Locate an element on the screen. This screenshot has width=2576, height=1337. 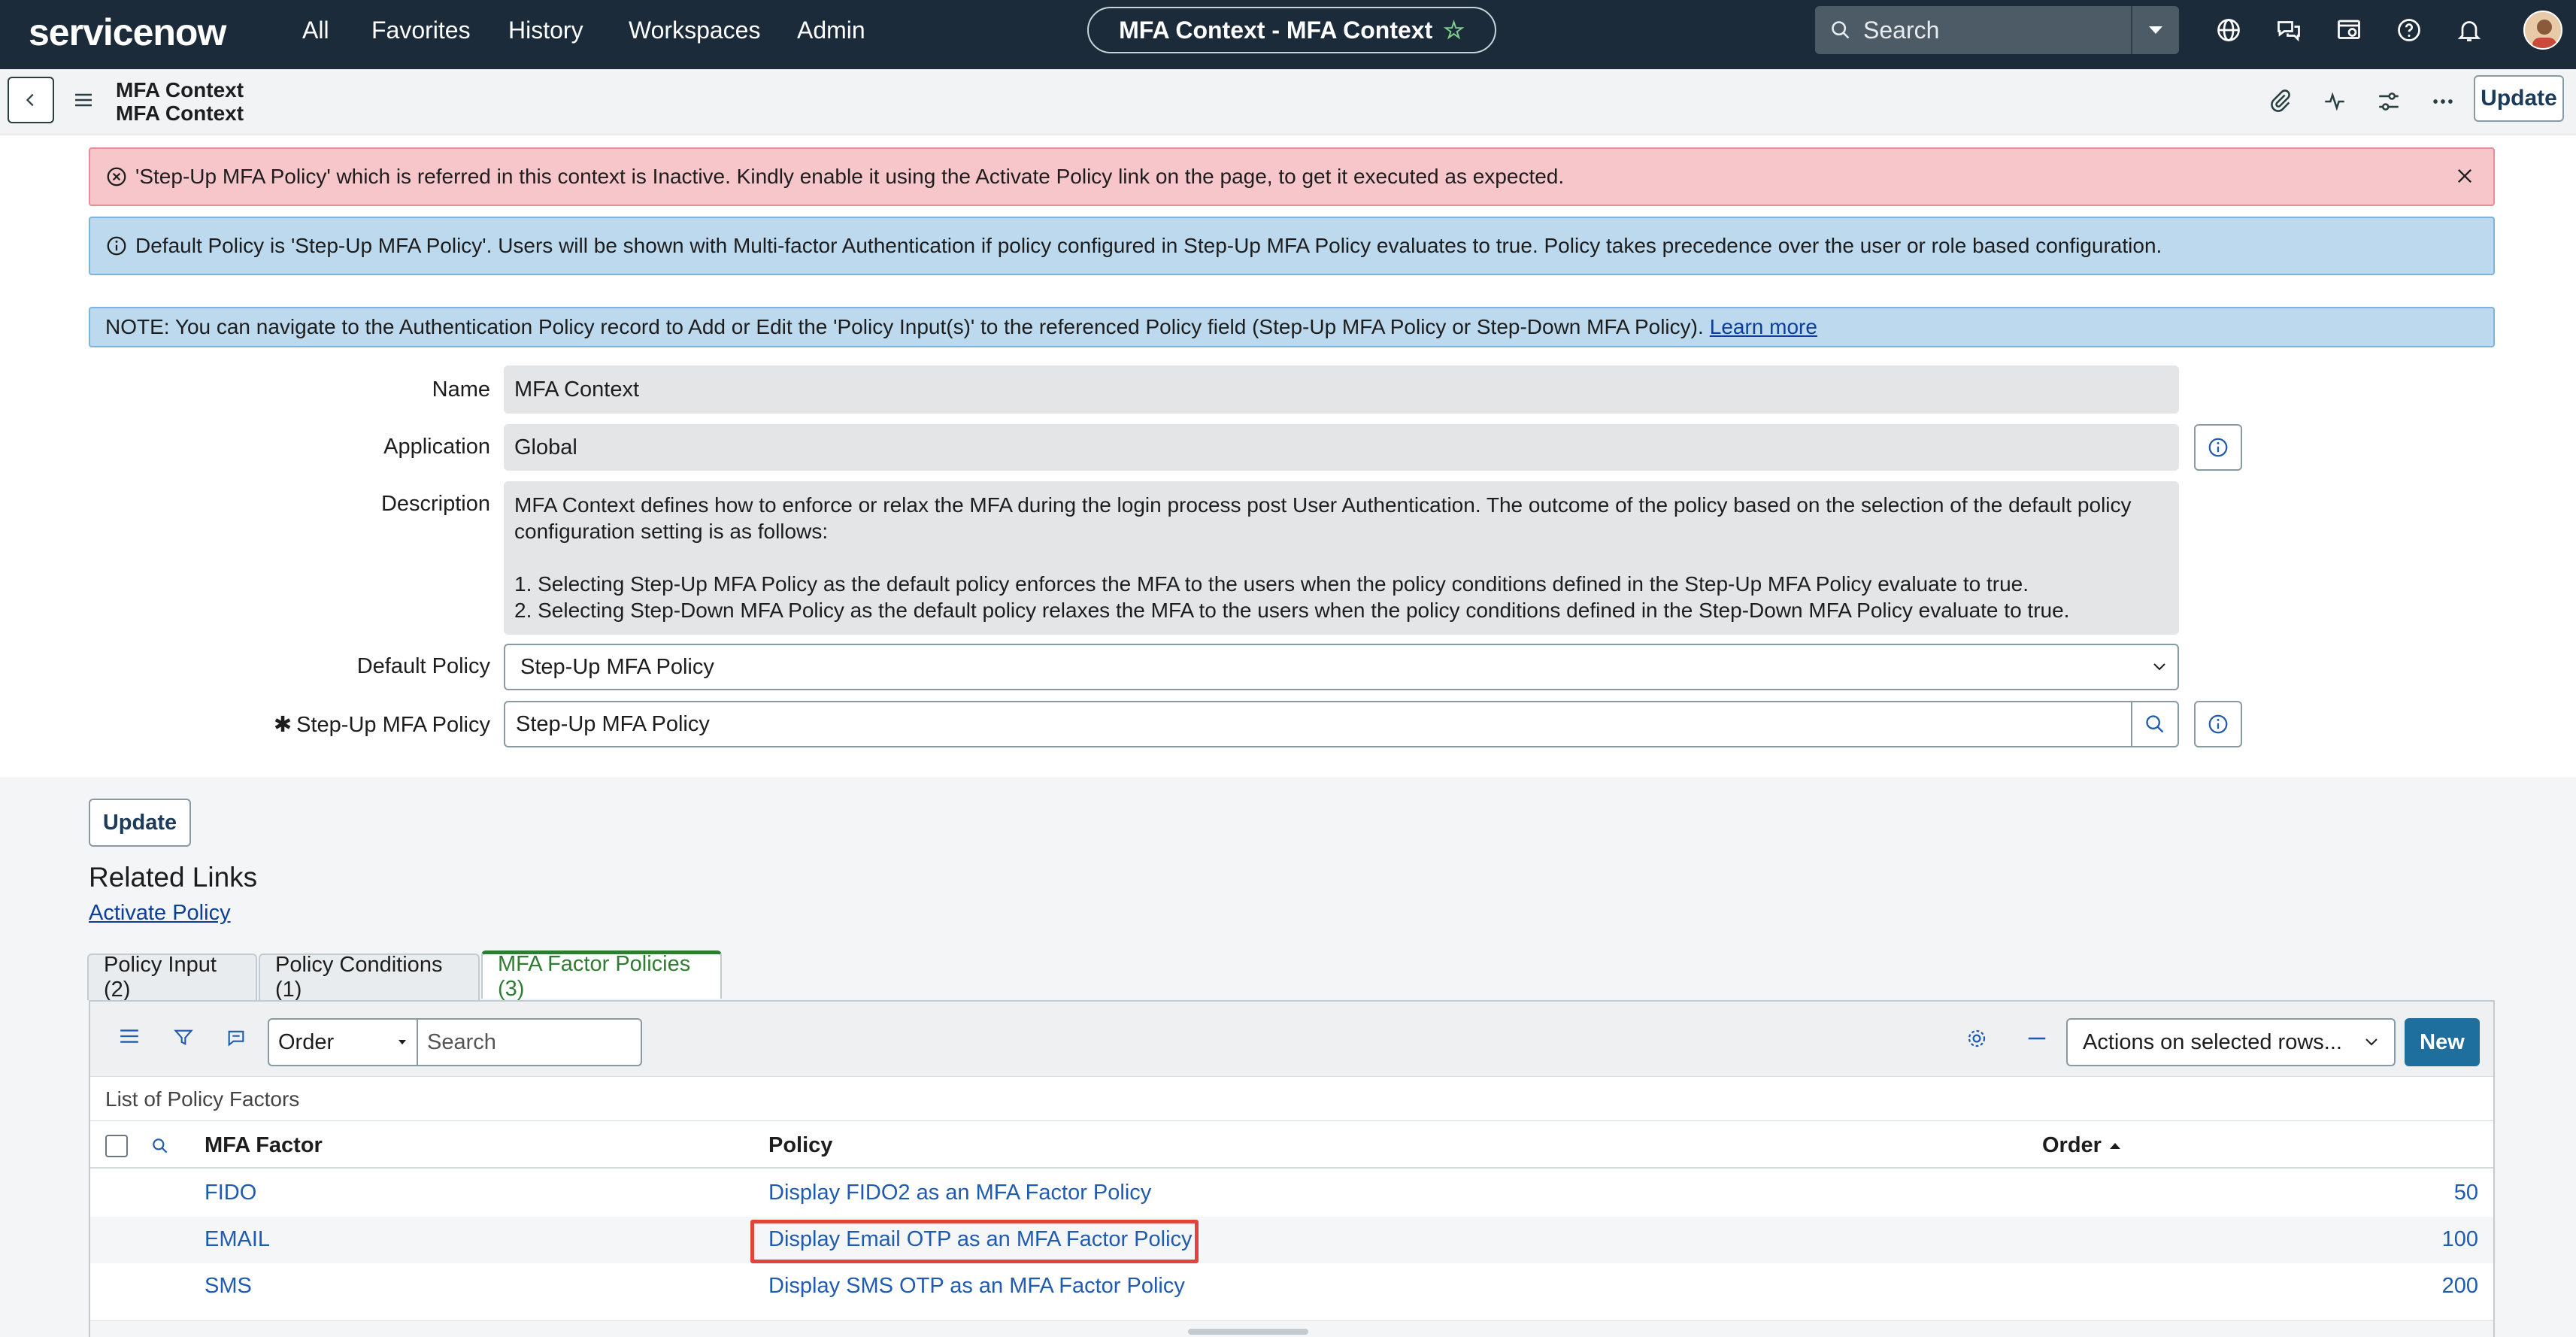
form-header: MFA Context MFA Context Update is located at coordinates (1288, 102).